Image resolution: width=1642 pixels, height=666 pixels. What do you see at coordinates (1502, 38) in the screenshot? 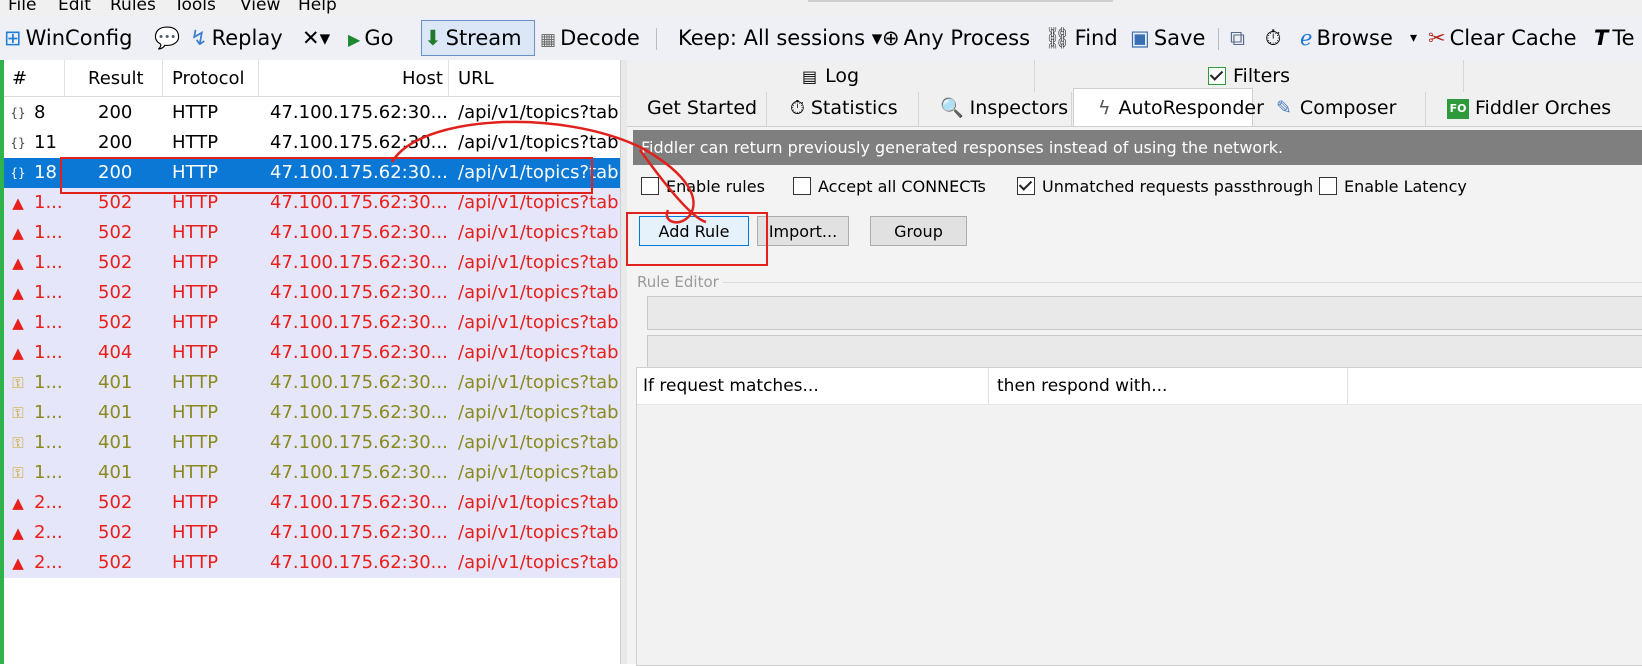
I see `clear-cache-button: ✂ Clear Cache` at bounding box center [1502, 38].